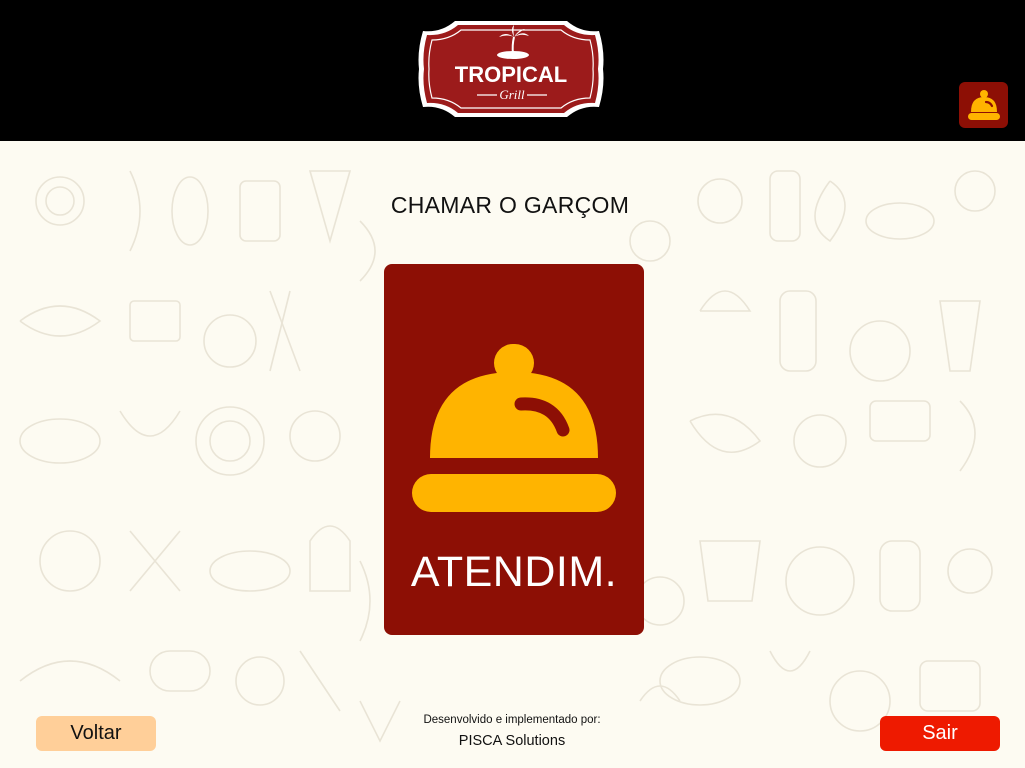 The height and width of the screenshot is (768, 1025). What do you see at coordinates (512, 720) in the screenshot?
I see `credits-caption: Desenvolvido e implementado por:` at bounding box center [512, 720].